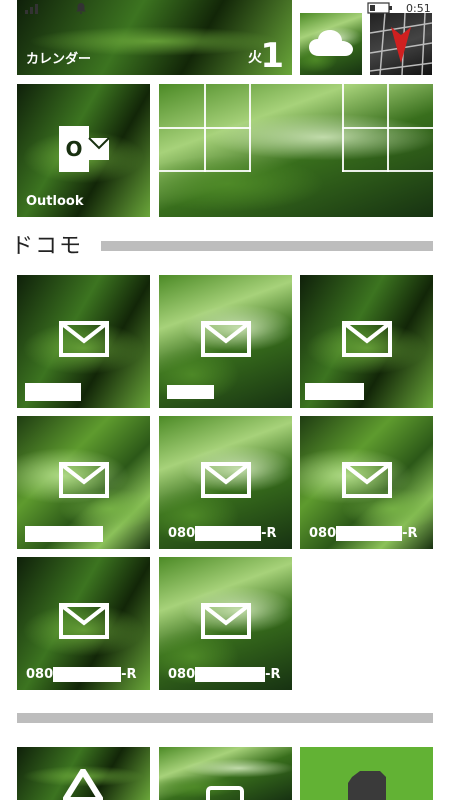 The height and width of the screenshot is (800, 450). I want to click on calendar-tile: カレンダー 火 1, so click(154, 37).